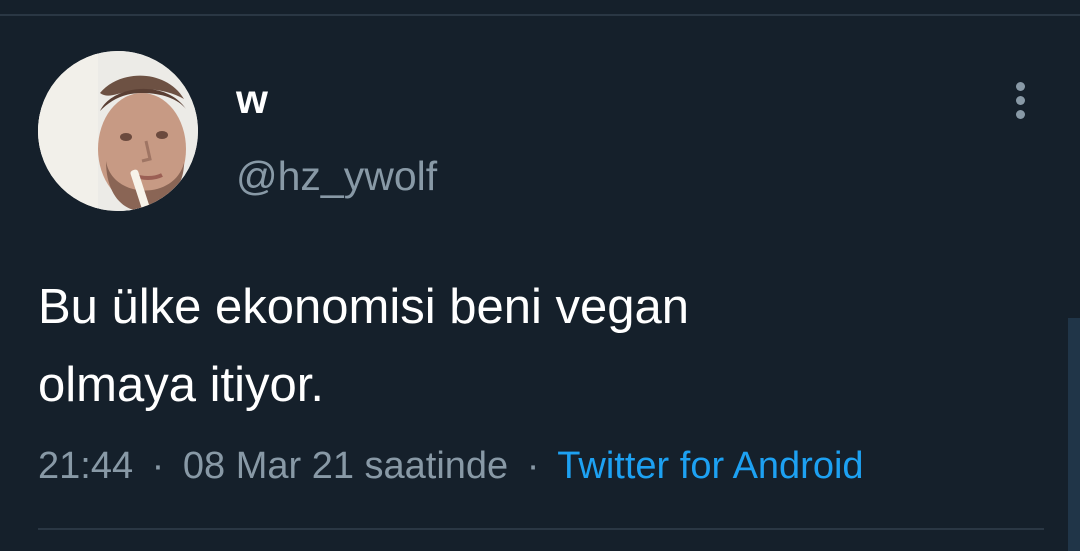 Image resolution: width=1080 pixels, height=551 pixels. I want to click on tweet-date: 08 Mar 21 saatinde, so click(345, 466).